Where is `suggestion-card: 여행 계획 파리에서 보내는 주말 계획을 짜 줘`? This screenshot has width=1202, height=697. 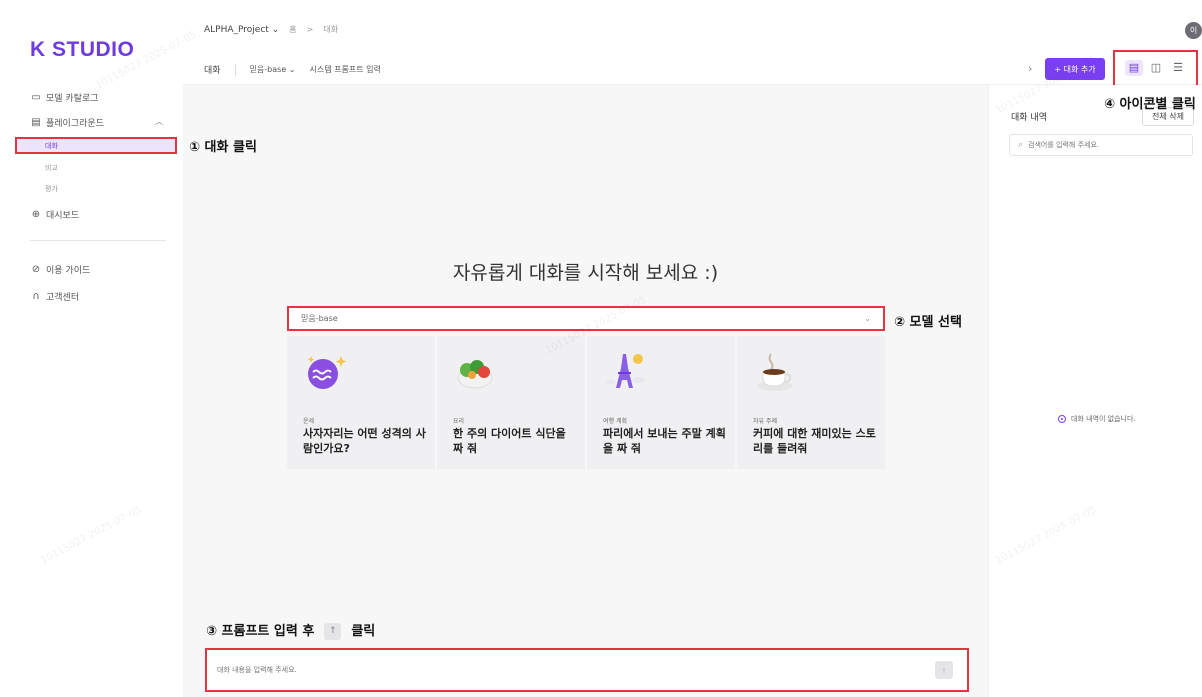 suggestion-card: 여행 계획 파리에서 보내는 주말 계획을 짜 줘 is located at coordinates (661, 402).